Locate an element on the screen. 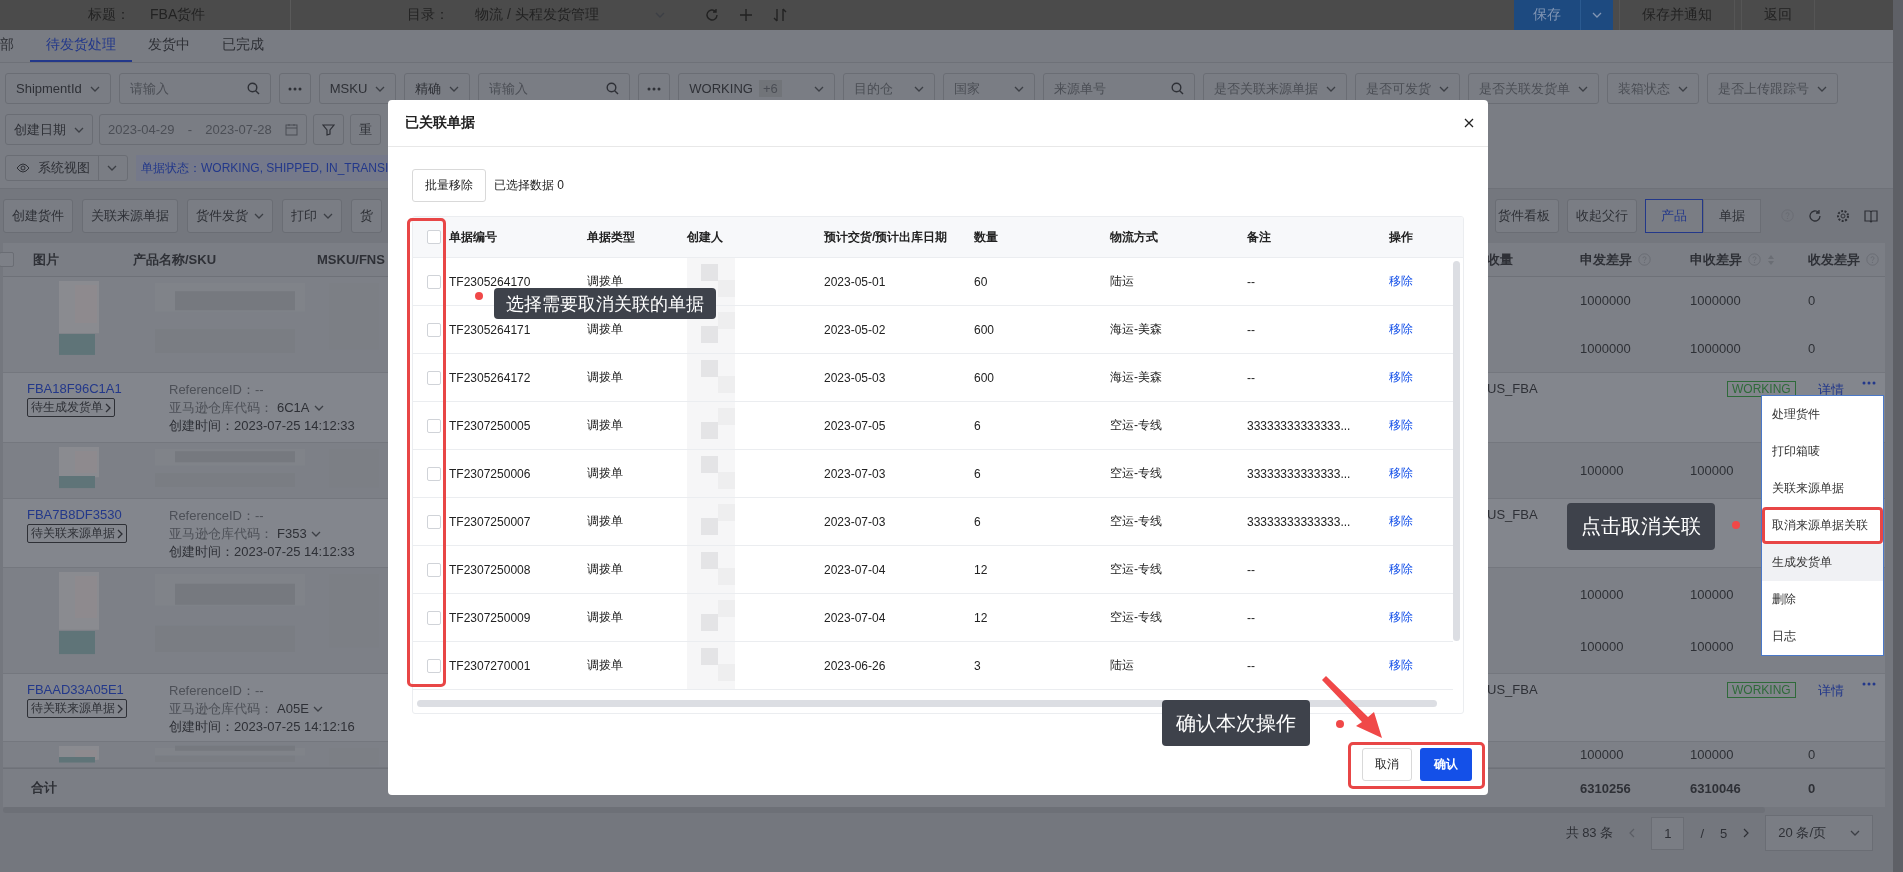 The height and width of the screenshot is (872, 1903). toolbar-button: 打印 is located at coordinates (312, 216).